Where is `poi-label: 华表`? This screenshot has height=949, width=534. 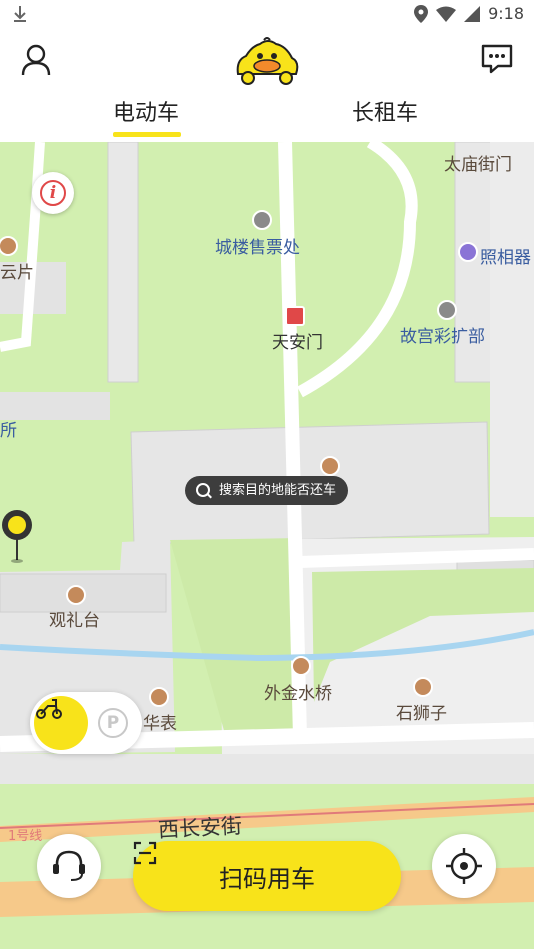
poi-label: 华表 is located at coordinates (160, 721).